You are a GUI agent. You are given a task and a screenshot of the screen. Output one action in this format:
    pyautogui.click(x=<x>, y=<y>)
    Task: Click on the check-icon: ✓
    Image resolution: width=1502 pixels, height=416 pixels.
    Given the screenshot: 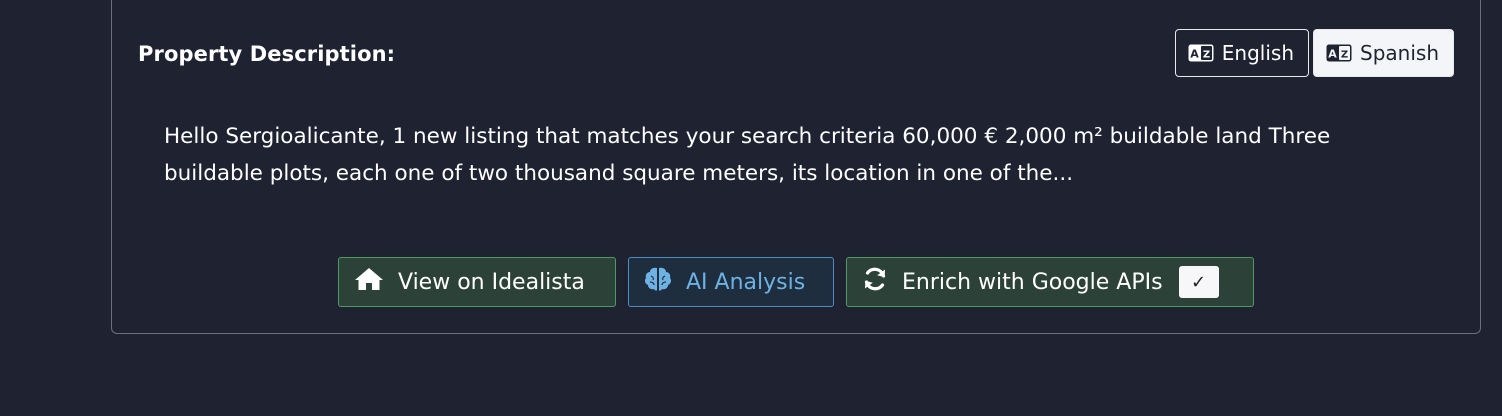 What is the action you would take?
    pyautogui.click(x=1198, y=282)
    